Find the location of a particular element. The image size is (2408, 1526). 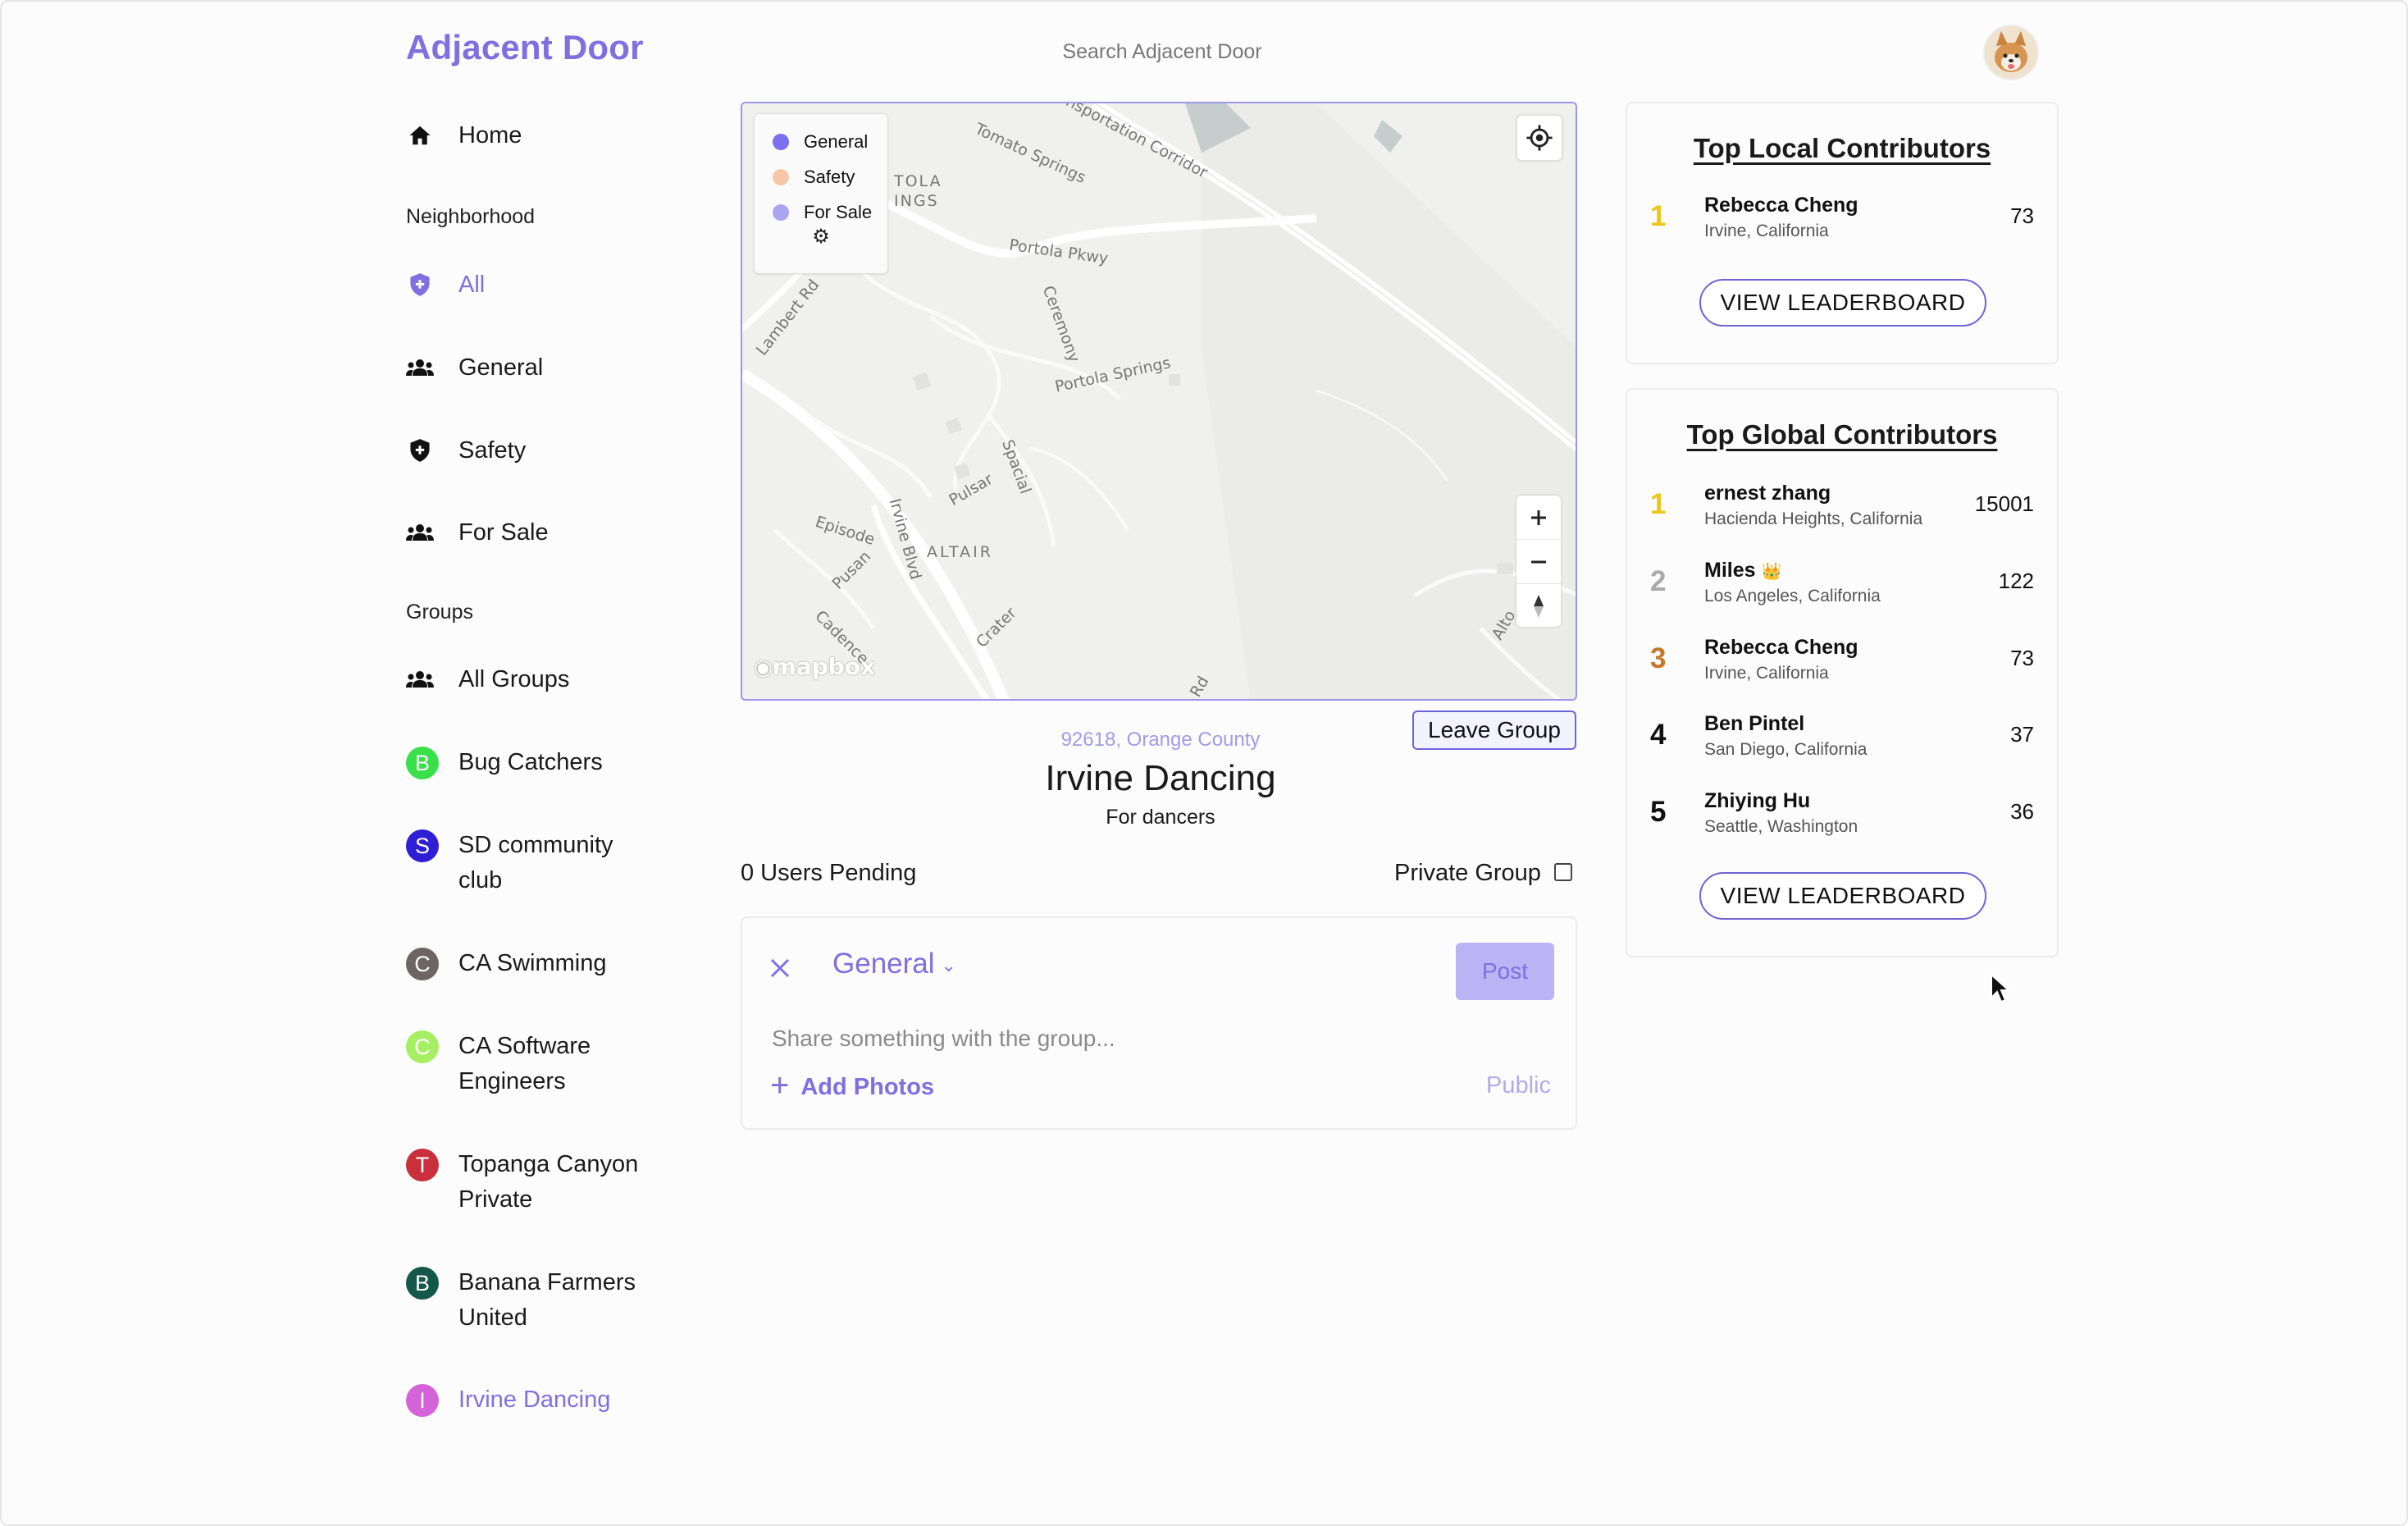

group-item-irvine-dancing: I Irvine Dancing is located at coordinates (530, 1401).